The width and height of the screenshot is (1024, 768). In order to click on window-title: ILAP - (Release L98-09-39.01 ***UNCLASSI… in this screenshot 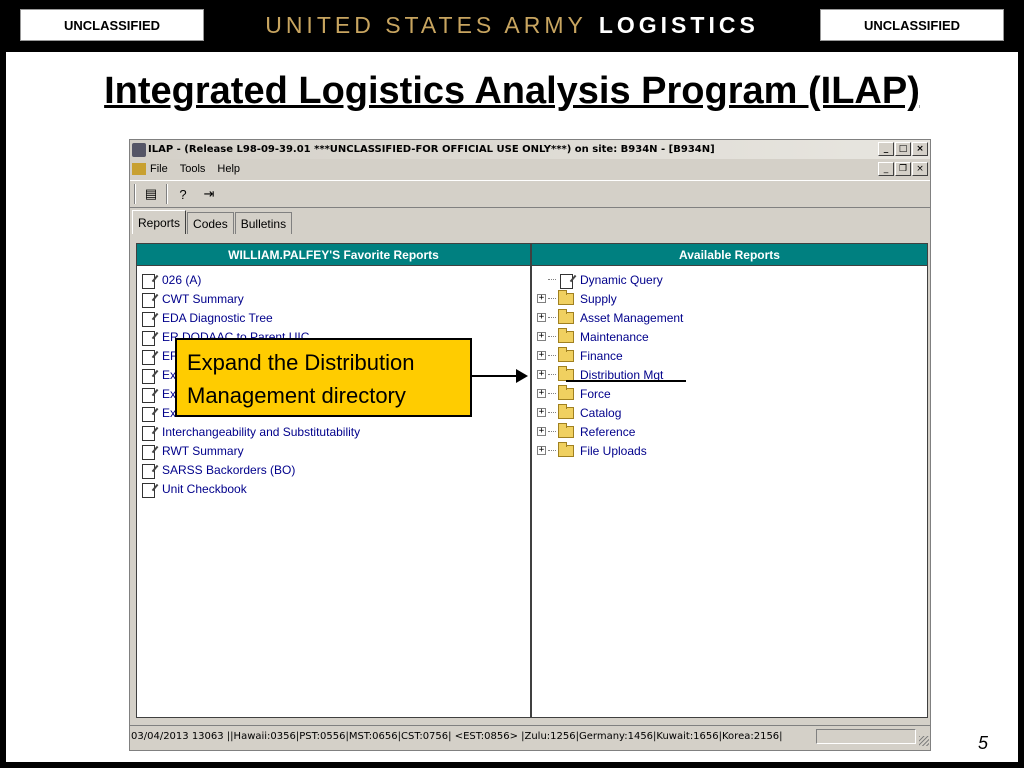, I will do `click(431, 149)`.